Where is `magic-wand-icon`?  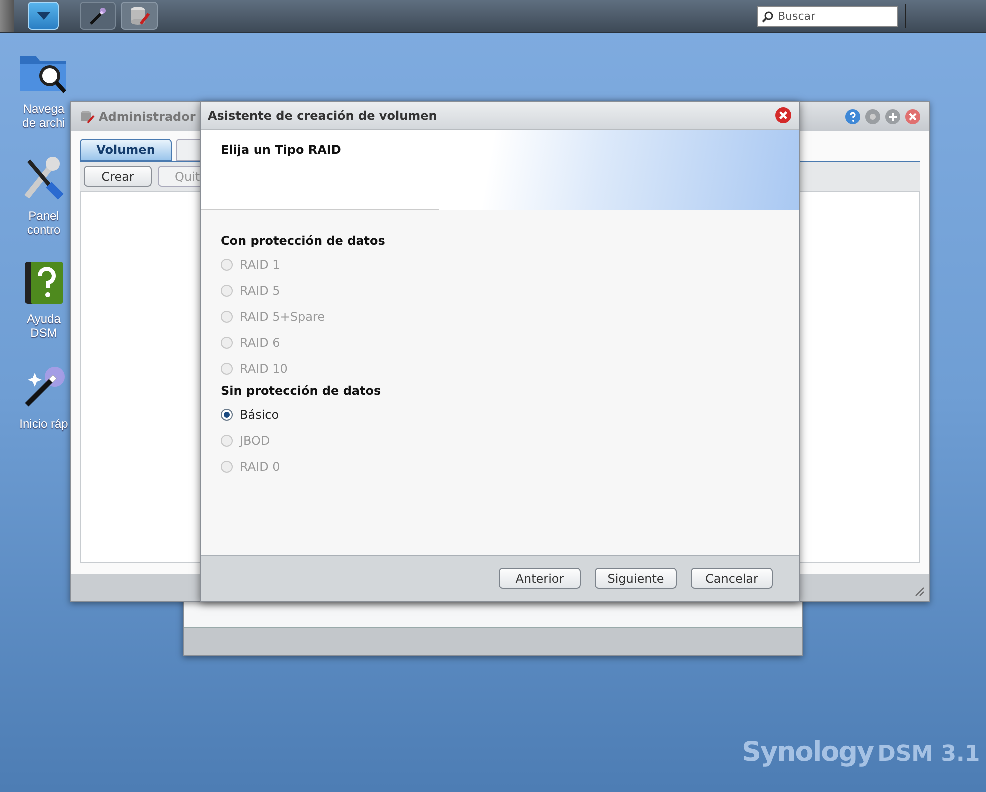
magic-wand-icon is located at coordinates (98, 16).